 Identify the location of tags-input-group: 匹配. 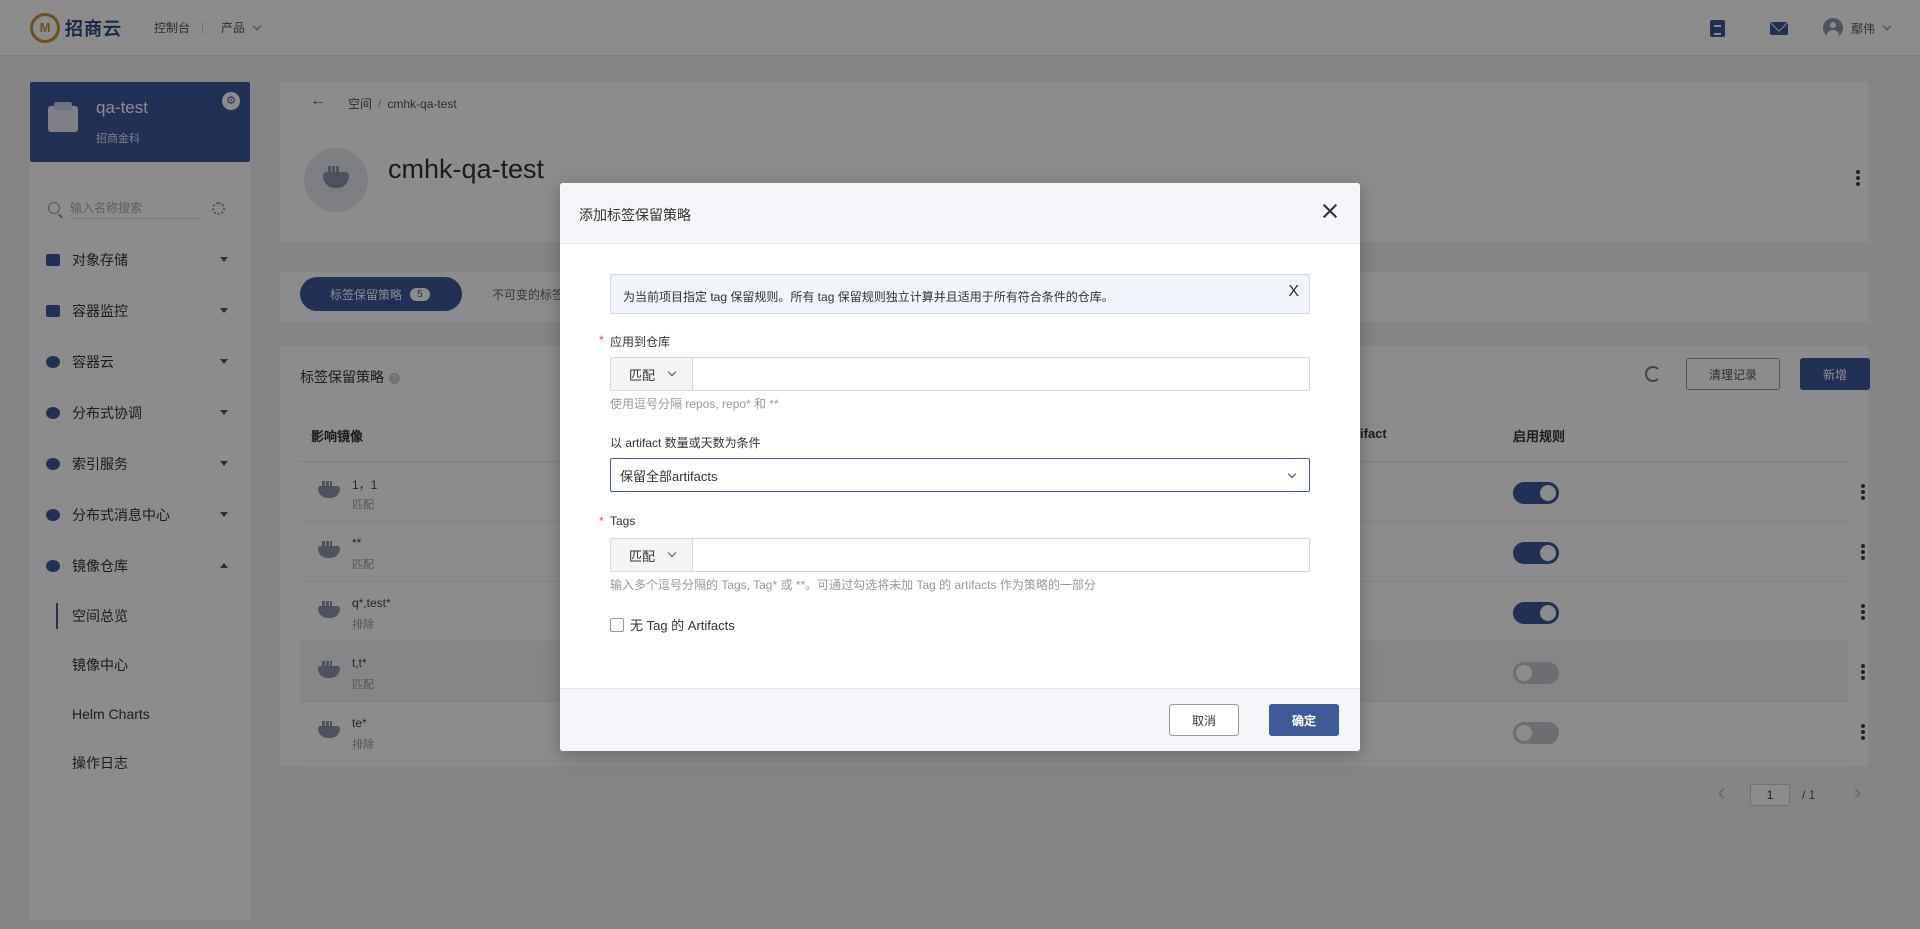
(960, 555).